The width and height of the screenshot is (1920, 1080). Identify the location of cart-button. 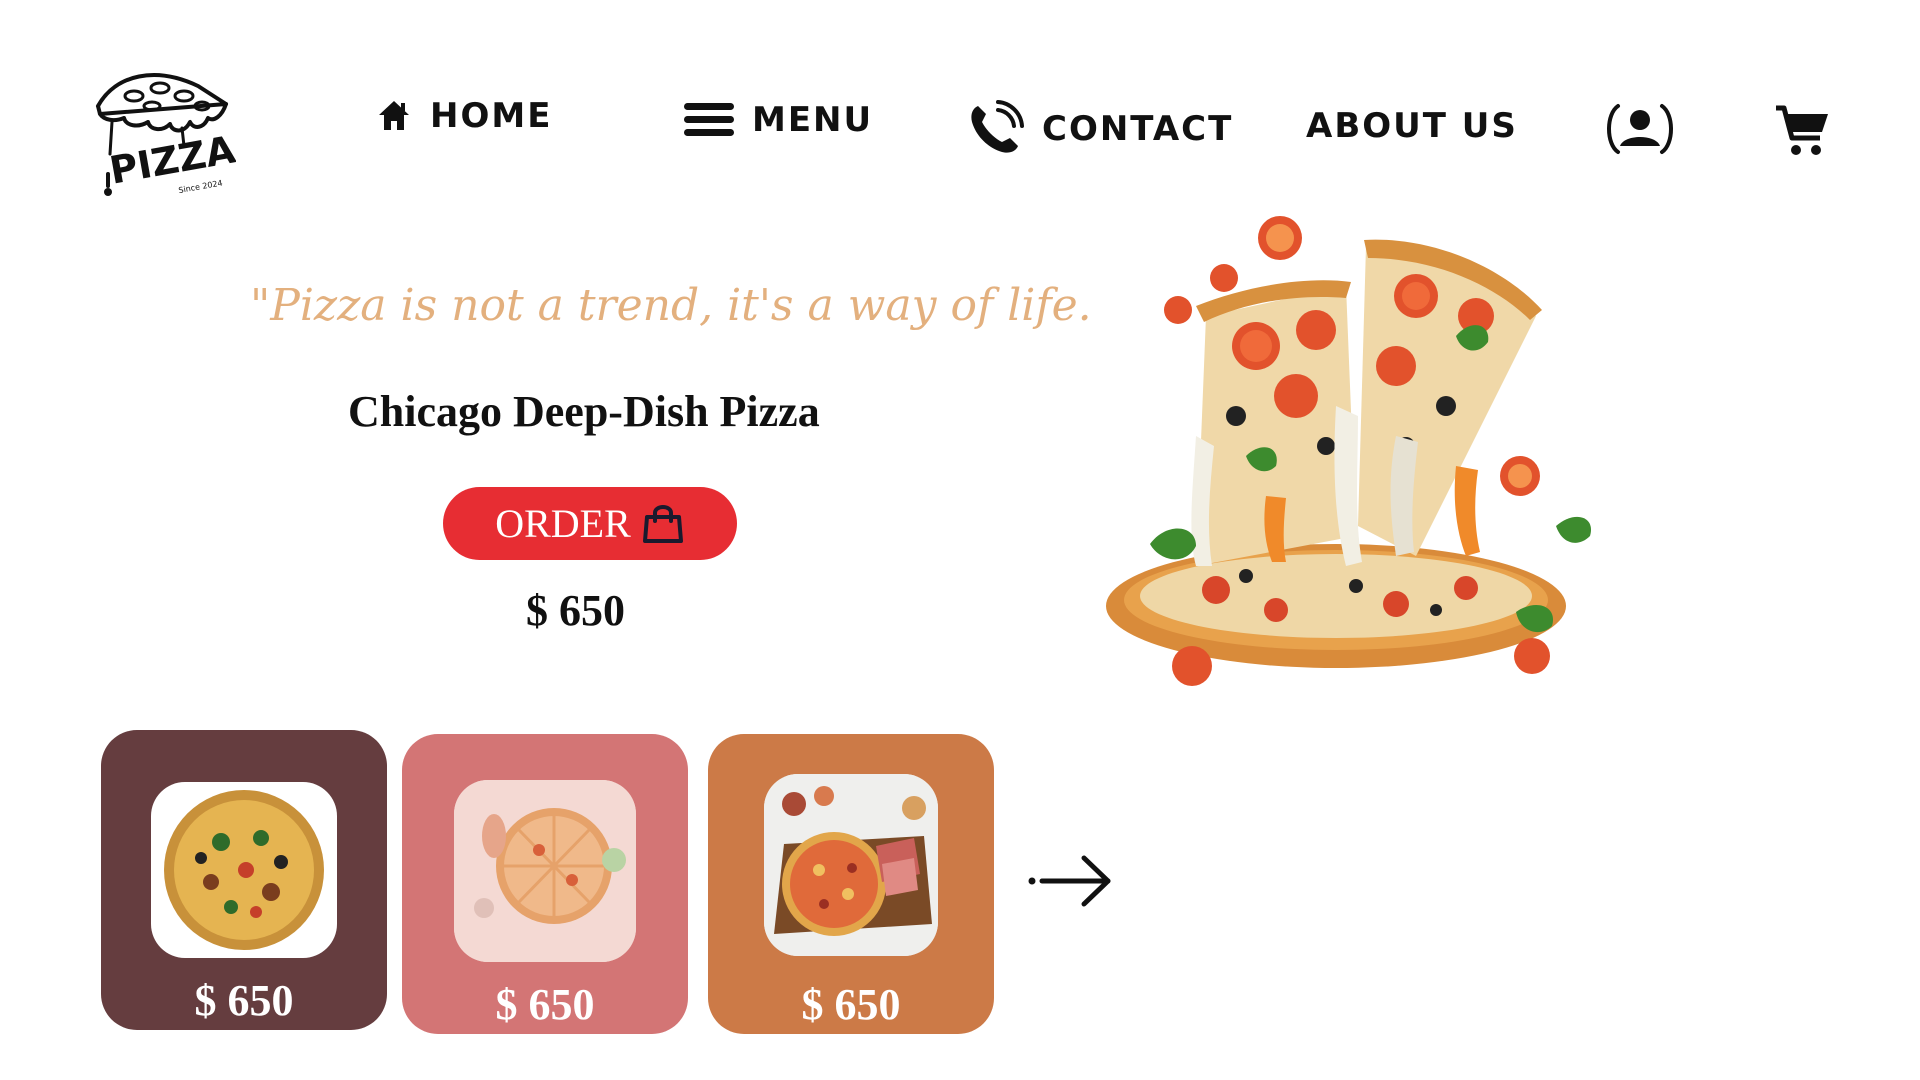
(1802, 133).